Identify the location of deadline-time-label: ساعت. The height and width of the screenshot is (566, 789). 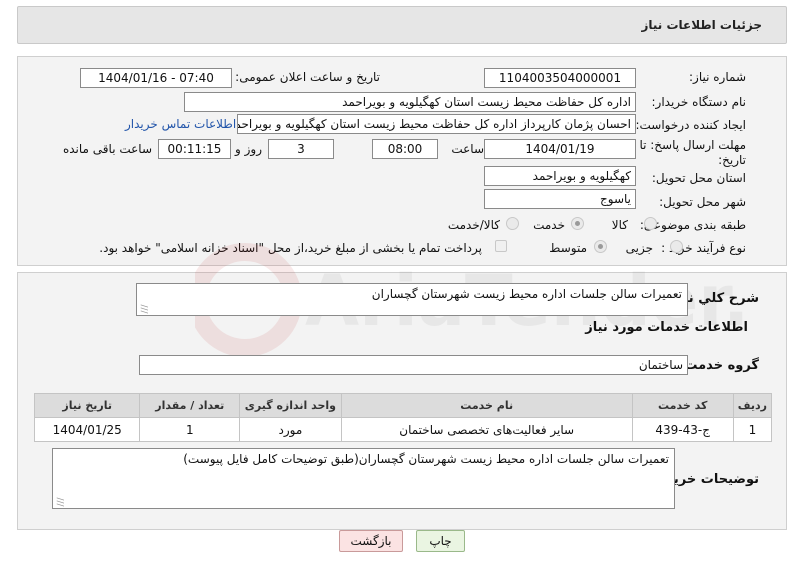
(467, 149).